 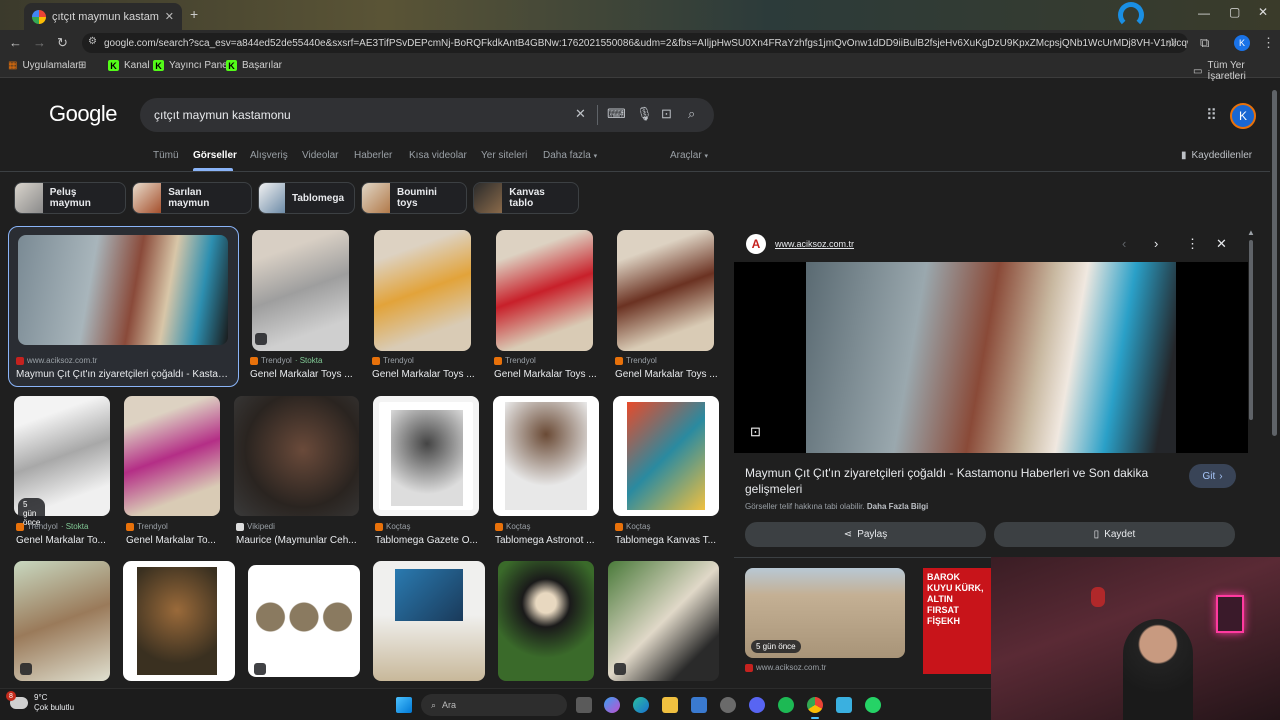 What do you see at coordinates (865, 534) in the screenshot?
I see `share-button: ⋖ Paylaş` at bounding box center [865, 534].